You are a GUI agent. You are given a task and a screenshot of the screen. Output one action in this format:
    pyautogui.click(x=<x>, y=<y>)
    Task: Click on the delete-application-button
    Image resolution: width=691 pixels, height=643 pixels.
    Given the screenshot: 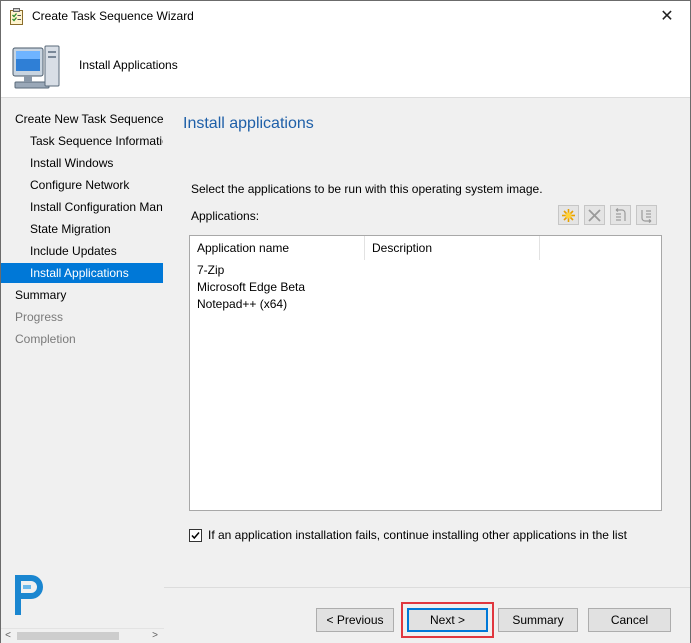 What is the action you would take?
    pyautogui.click(x=594, y=215)
    